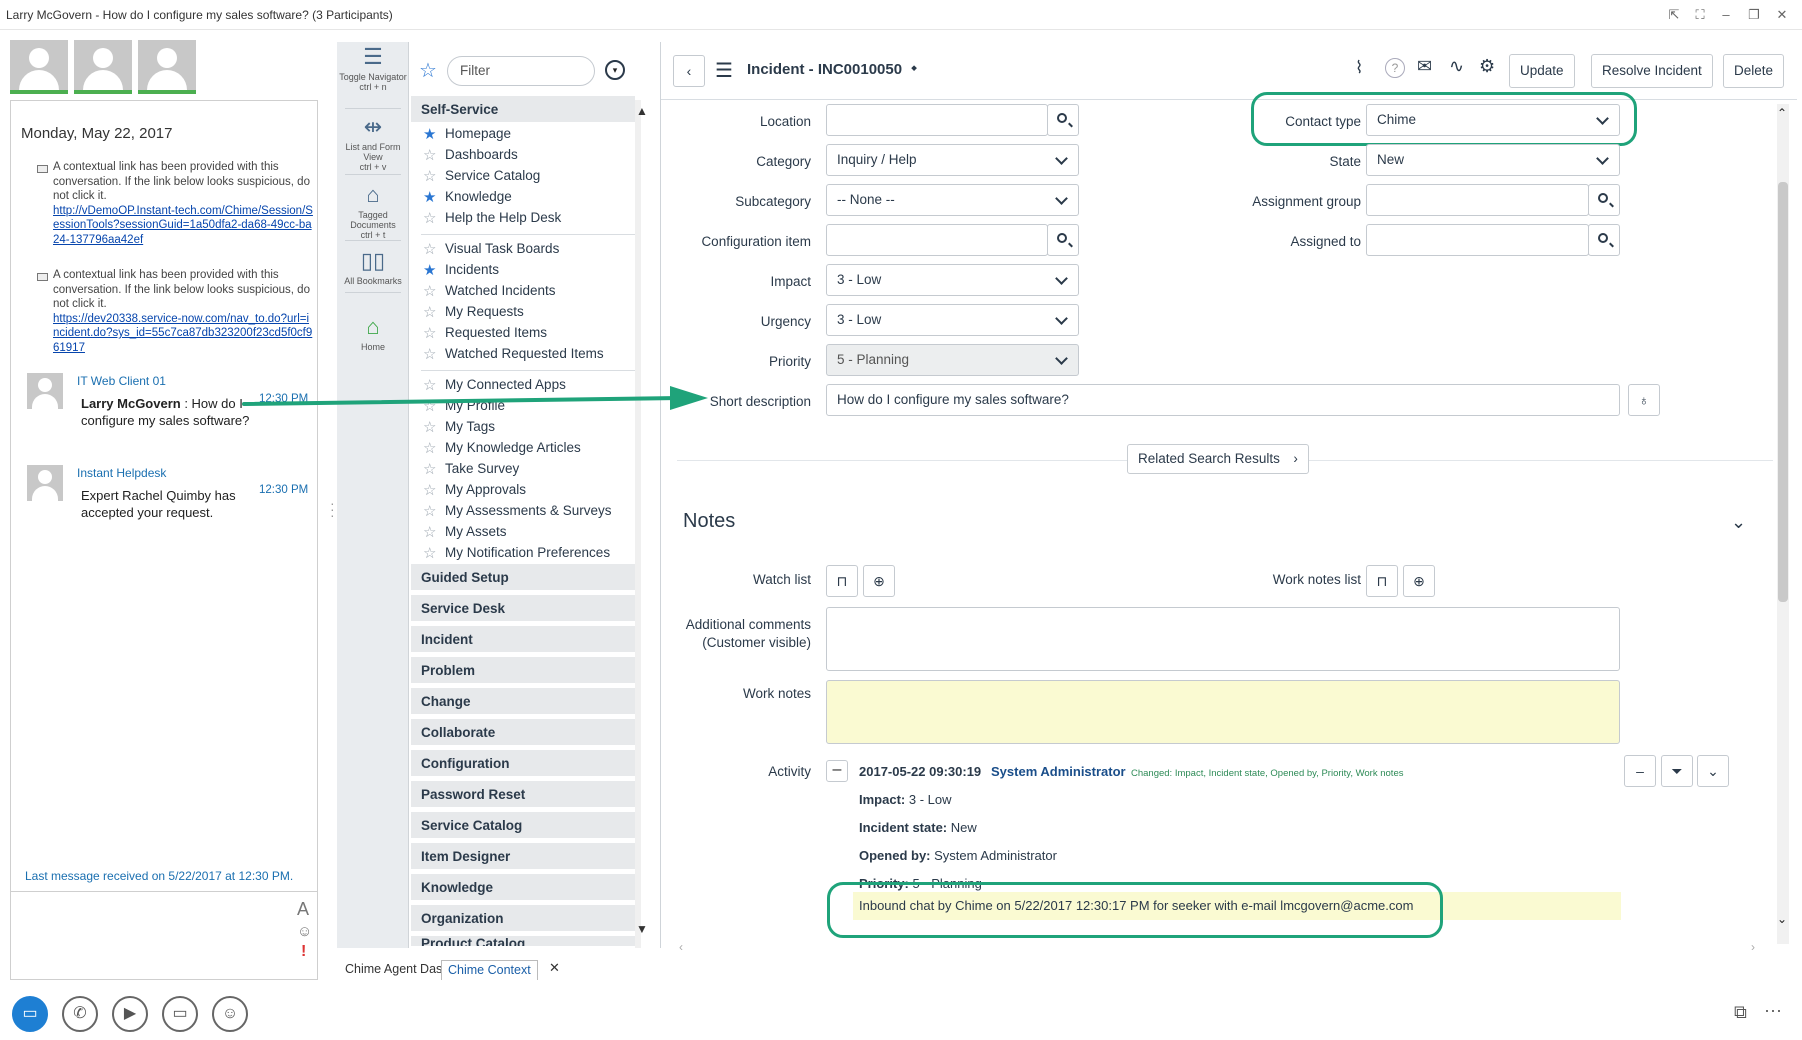 The width and height of the screenshot is (1802, 1040). I want to click on menu-item: My Notification Preferences, so click(527, 552).